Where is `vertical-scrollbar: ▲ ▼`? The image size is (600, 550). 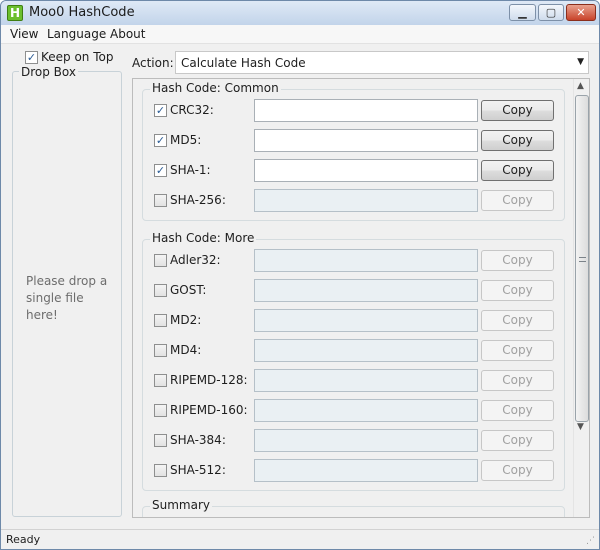 vertical-scrollbar: ▲ ▼ is located at coordinates (581, 298).